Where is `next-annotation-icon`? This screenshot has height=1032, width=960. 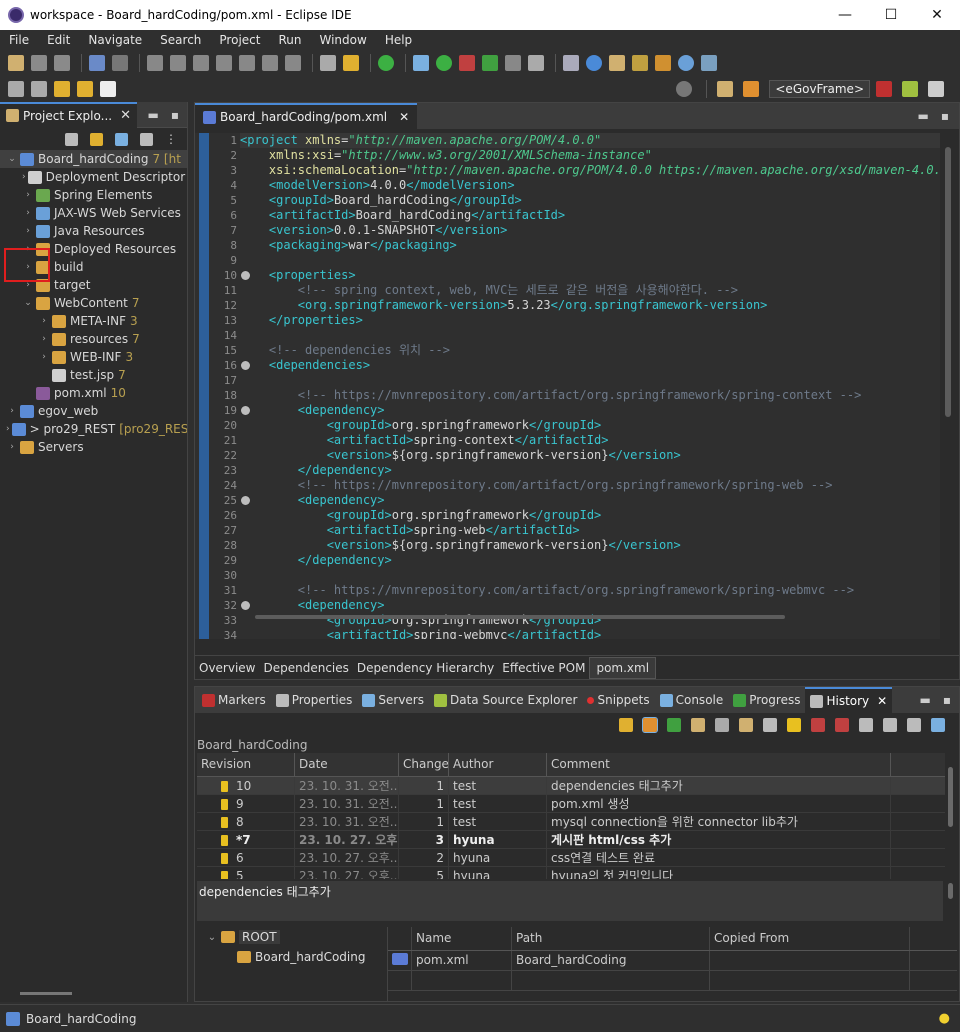
next-annotation-icon is located at coordinates (16, 89).